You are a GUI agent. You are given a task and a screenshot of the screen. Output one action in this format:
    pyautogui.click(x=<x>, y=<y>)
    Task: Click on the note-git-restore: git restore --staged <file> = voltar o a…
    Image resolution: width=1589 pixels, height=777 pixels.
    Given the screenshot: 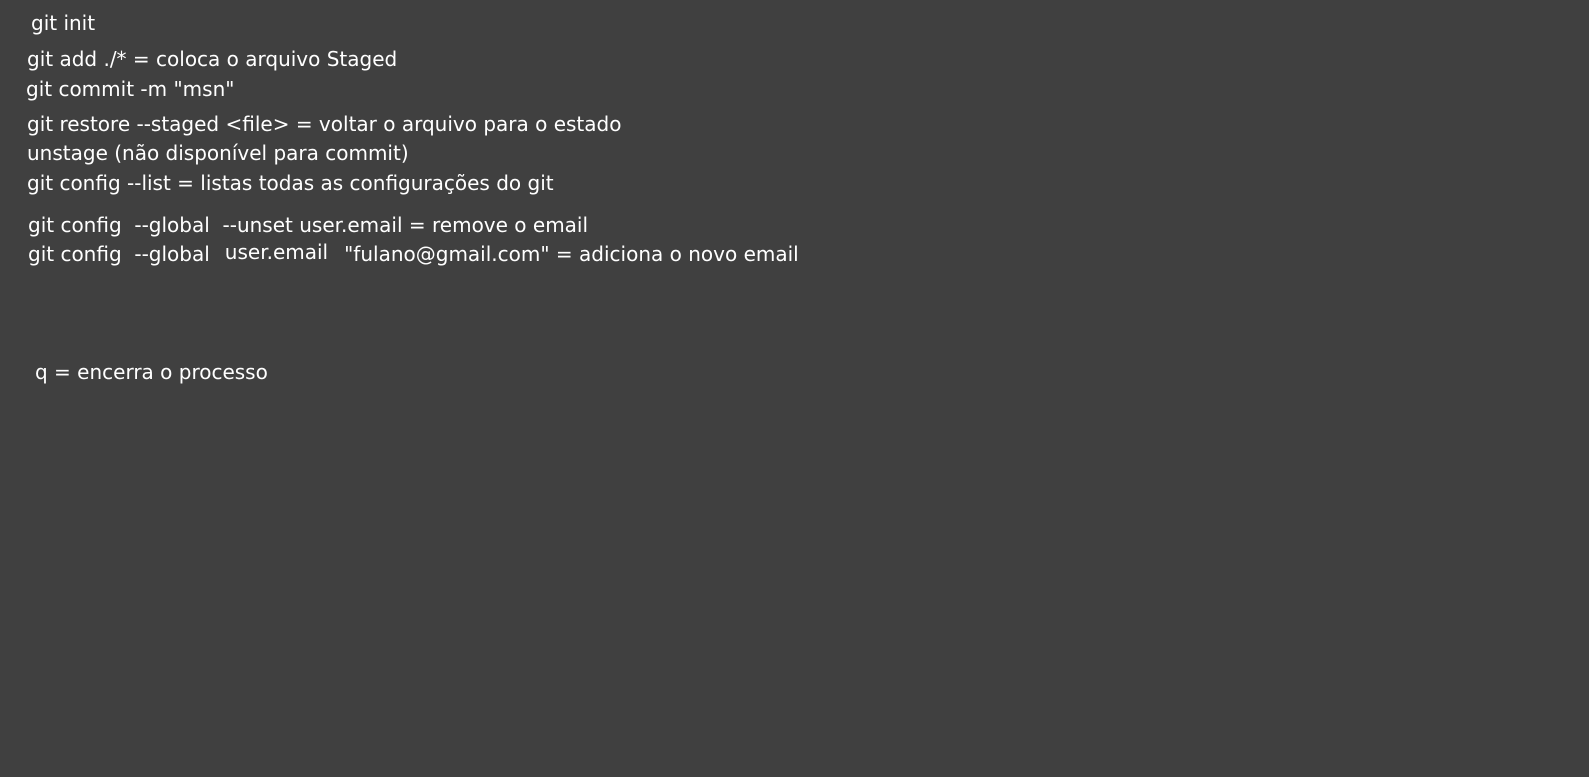 What is the action you would take?
    pyautogui.click(x=324, y=124)
    